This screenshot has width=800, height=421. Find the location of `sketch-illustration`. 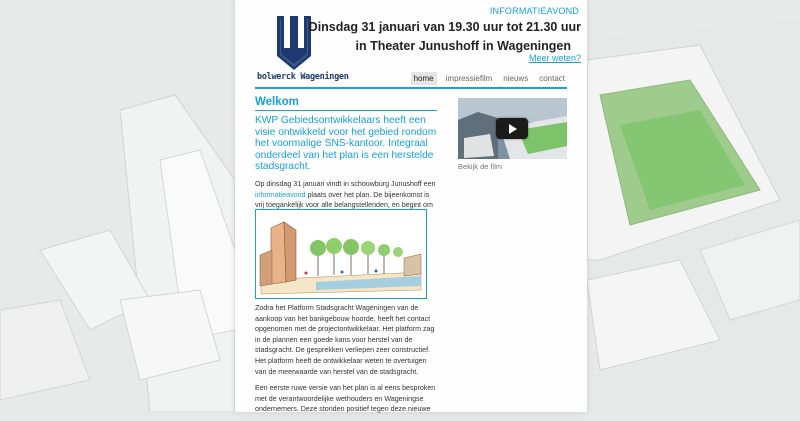

sketch-illustration is located at coordinates (341, 254).